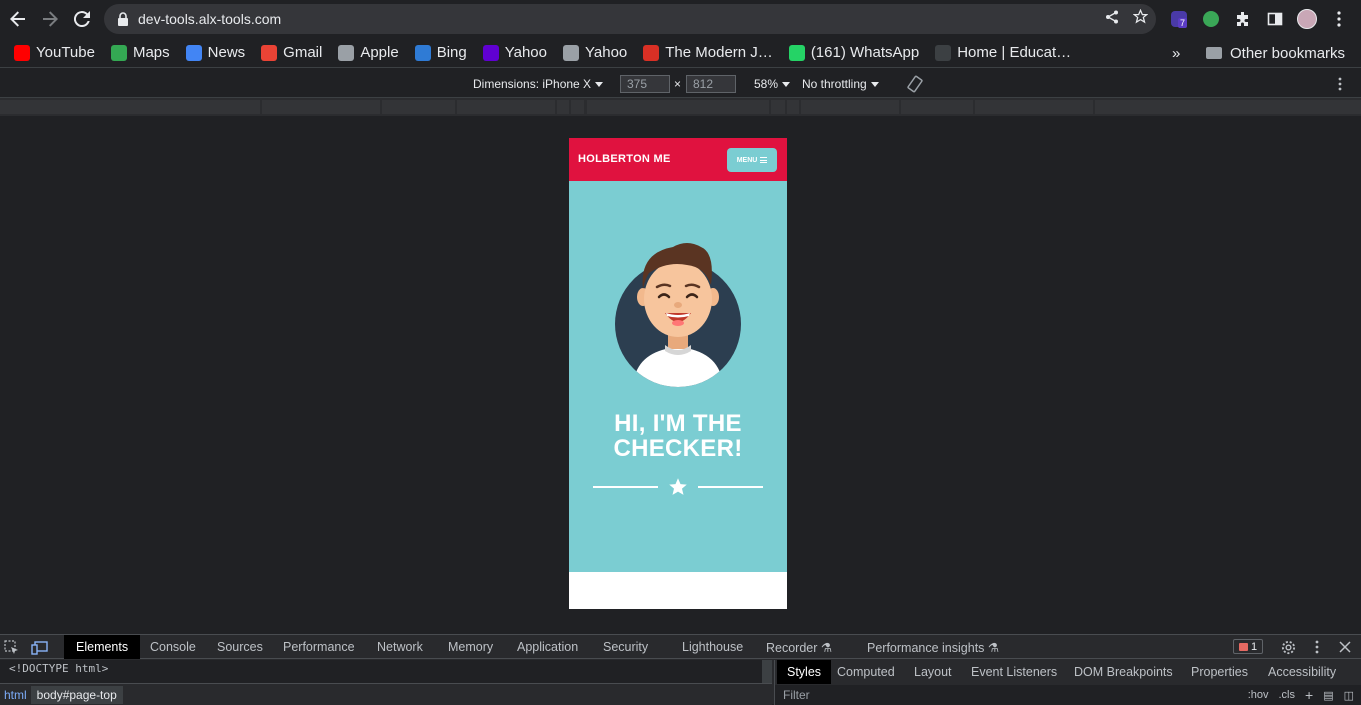 This screenshot has height=705, width=1361. I want to click on bookmark-label: Apple, so click(379, 52).